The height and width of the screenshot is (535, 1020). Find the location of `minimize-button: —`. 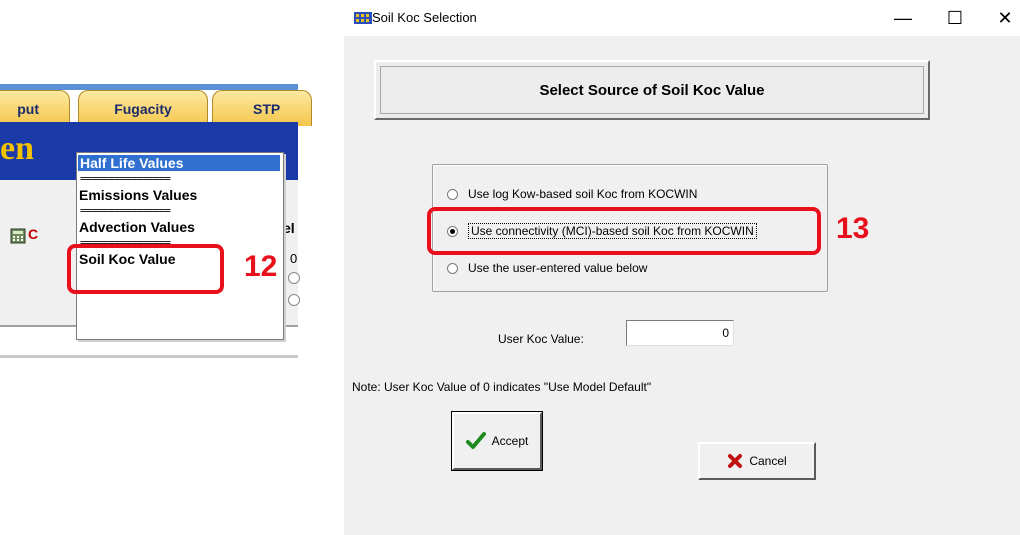

minimize-button: — is located at coordinates (903, 18).